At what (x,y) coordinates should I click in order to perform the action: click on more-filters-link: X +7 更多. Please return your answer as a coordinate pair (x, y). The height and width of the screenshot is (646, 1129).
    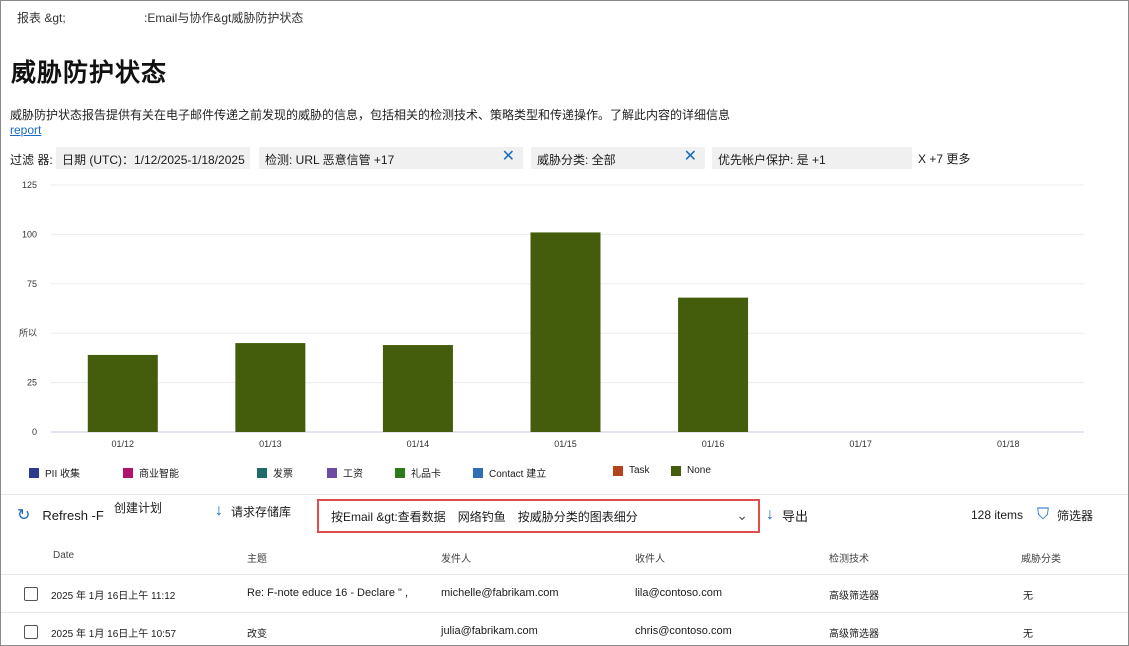
    Looking at the image, I should click on (944, 158).